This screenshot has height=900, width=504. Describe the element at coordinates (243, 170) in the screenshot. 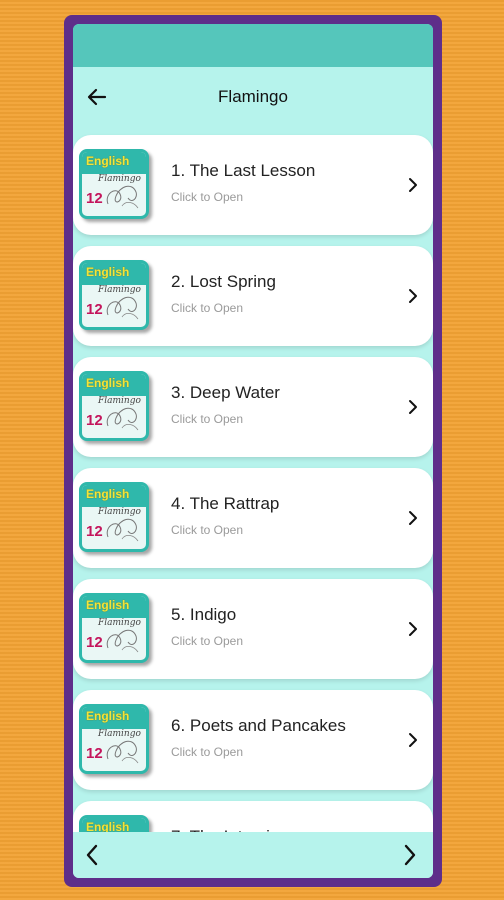

I see `chapter-title: 1. The Last Lesson` at that location.